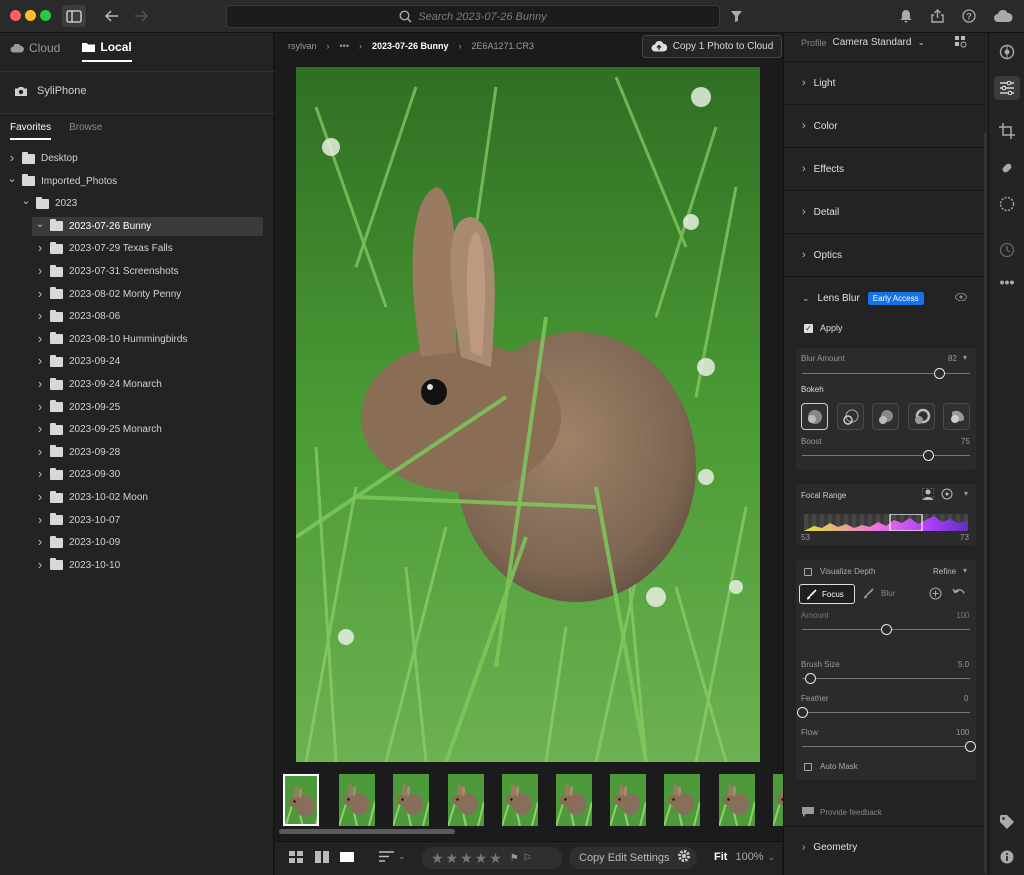 The image size is (1024, 875). Describe the element at coordinates (99, 384) in the screenshot. I see `folder-tree-item: › 2023-09-24 Monarch` at that location.